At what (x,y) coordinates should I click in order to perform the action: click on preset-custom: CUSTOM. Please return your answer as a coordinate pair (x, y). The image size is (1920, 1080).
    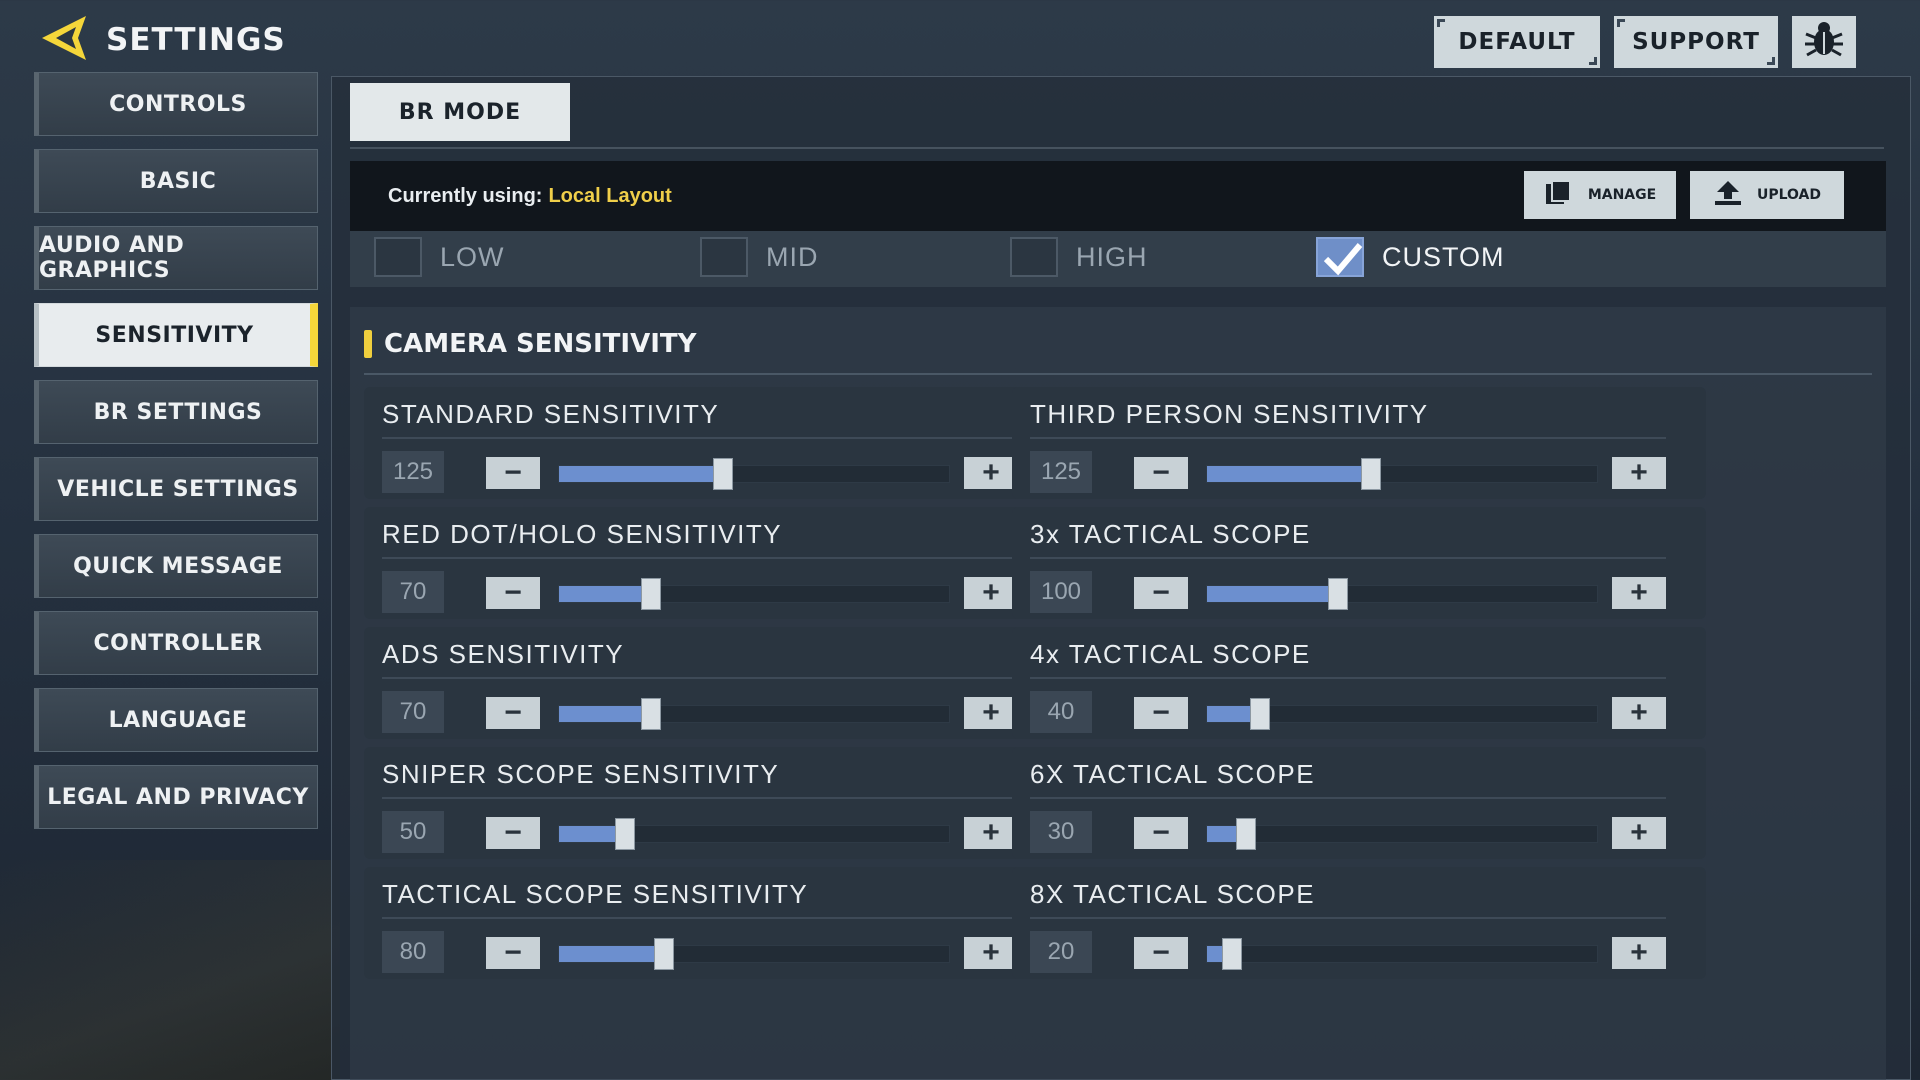
    Looking at the image, I should click on (1410, 257).